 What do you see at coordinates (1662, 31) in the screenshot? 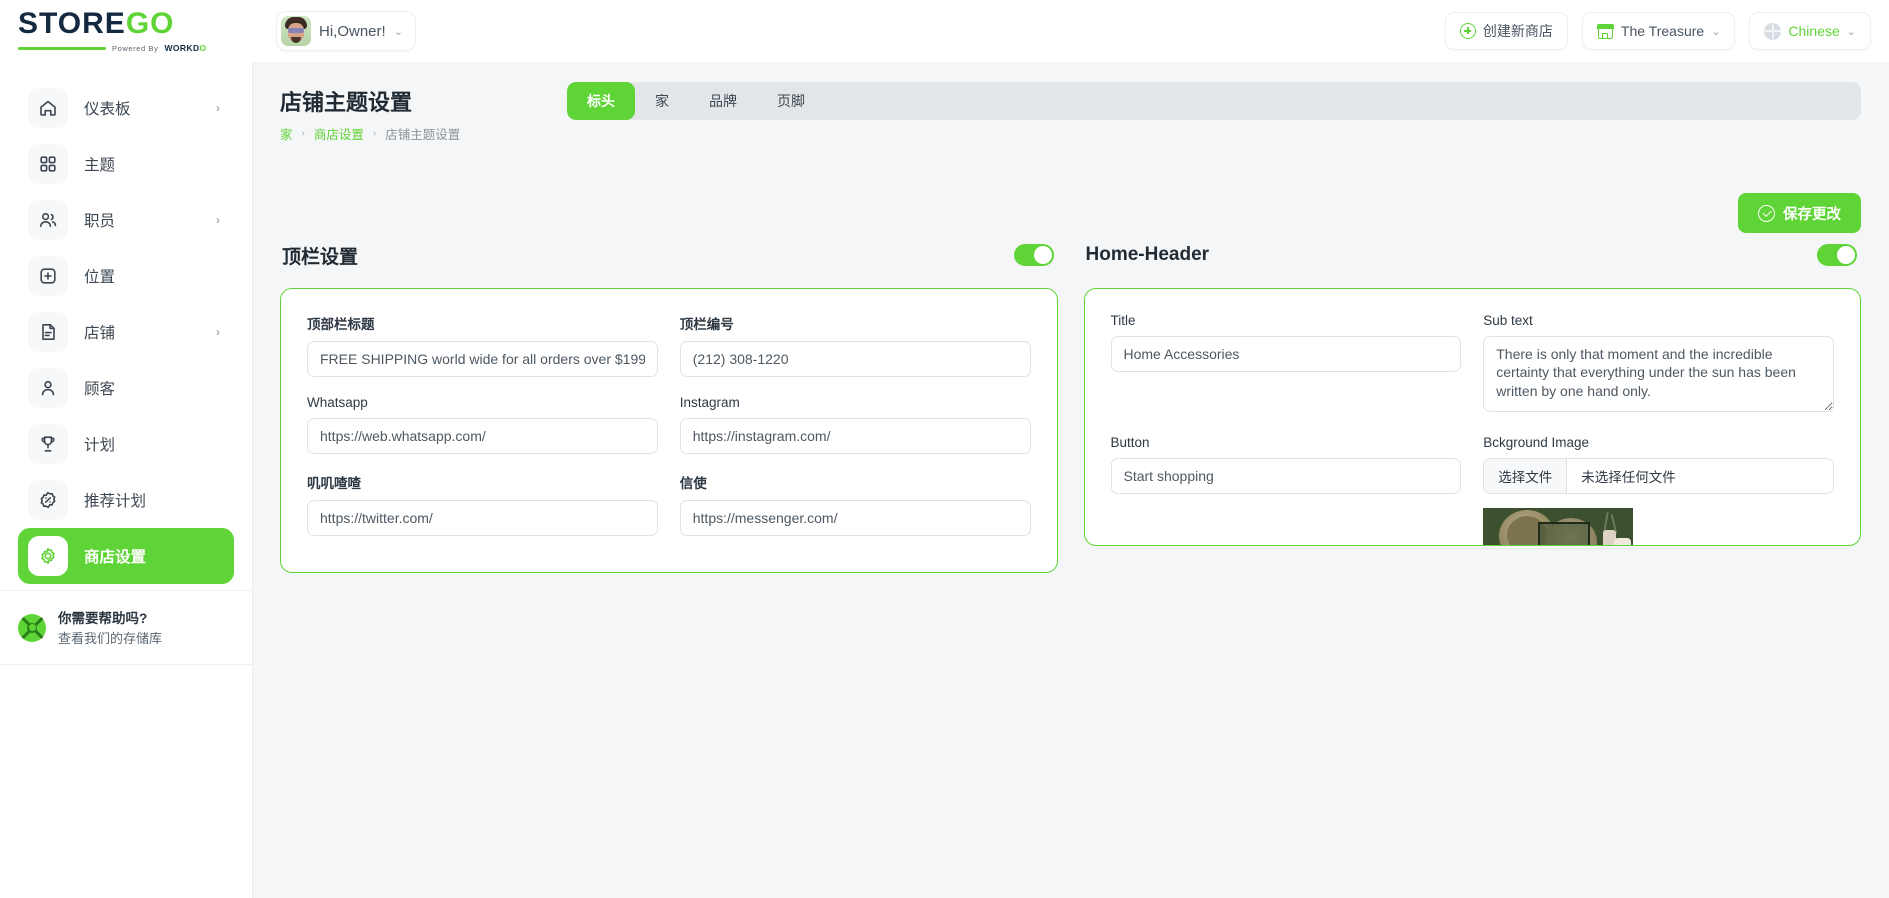
I see `store-selector-label: The Treasure` at bounding box center [1662, 31].